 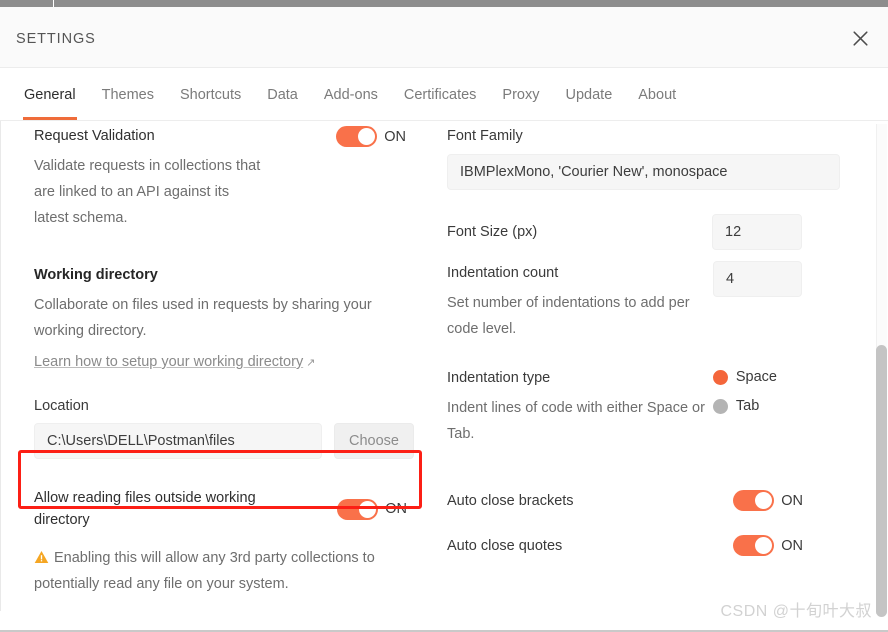 I want to click on close-icon, so click(x=860, y=38).